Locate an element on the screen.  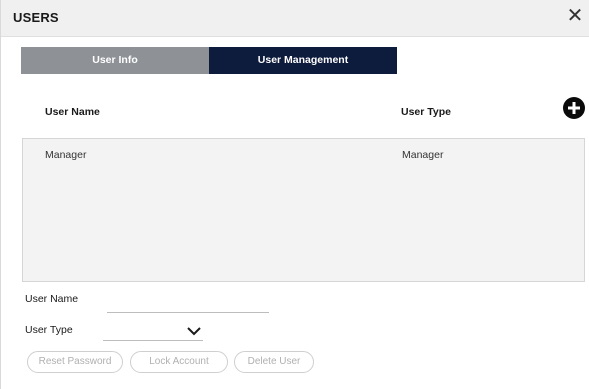
add-user-button is located at coordinates (574, 108).